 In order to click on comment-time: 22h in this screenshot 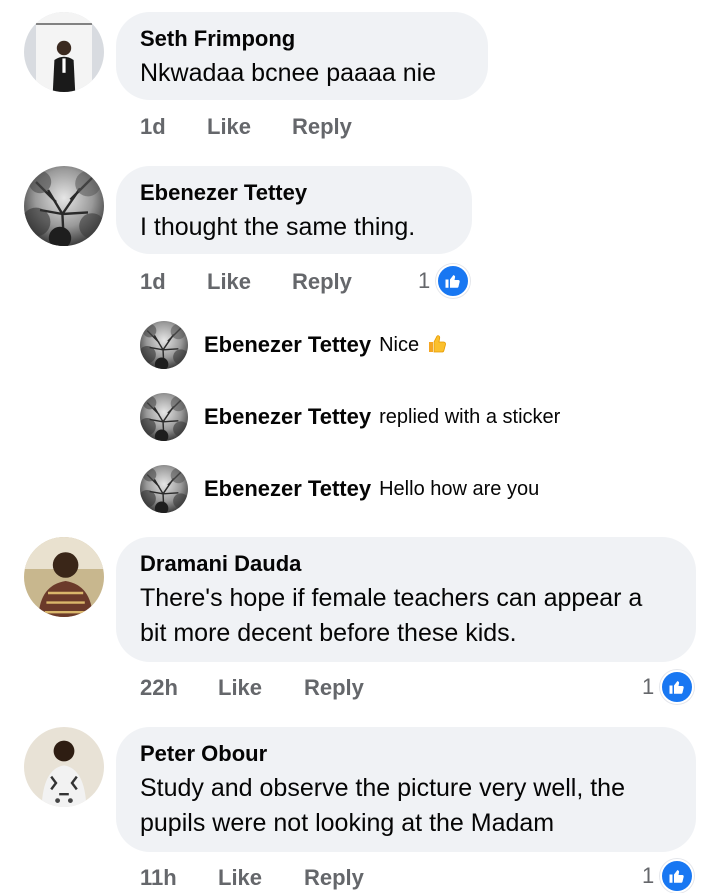, I will do `click(159, 688)`.